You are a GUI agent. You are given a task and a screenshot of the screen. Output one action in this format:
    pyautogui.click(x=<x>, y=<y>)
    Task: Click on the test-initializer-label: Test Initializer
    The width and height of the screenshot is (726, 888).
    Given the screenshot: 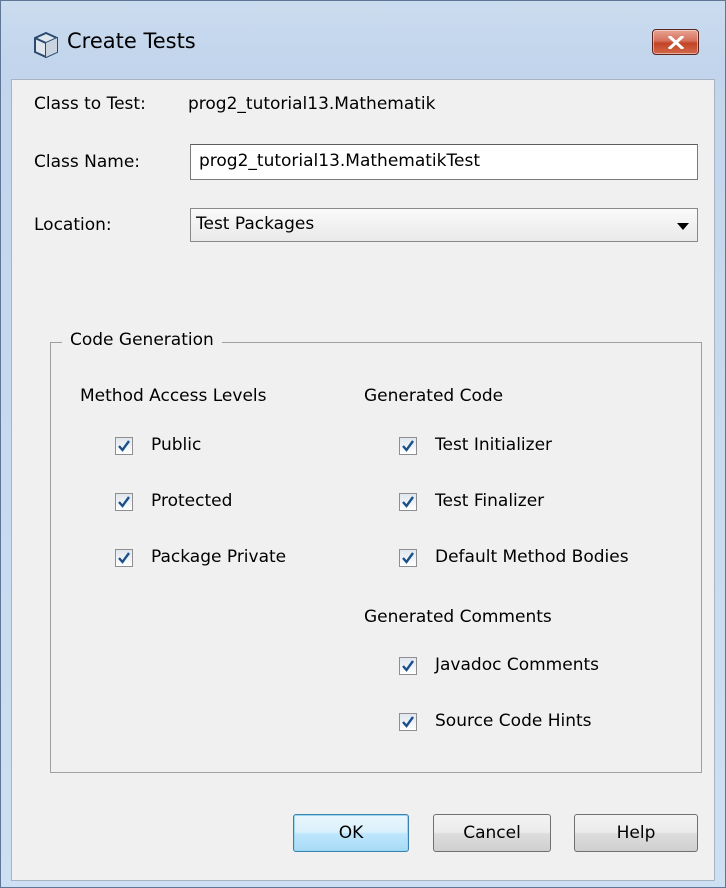 What is the action you would take?
    pyautogui.click(x=493, y=445)
    